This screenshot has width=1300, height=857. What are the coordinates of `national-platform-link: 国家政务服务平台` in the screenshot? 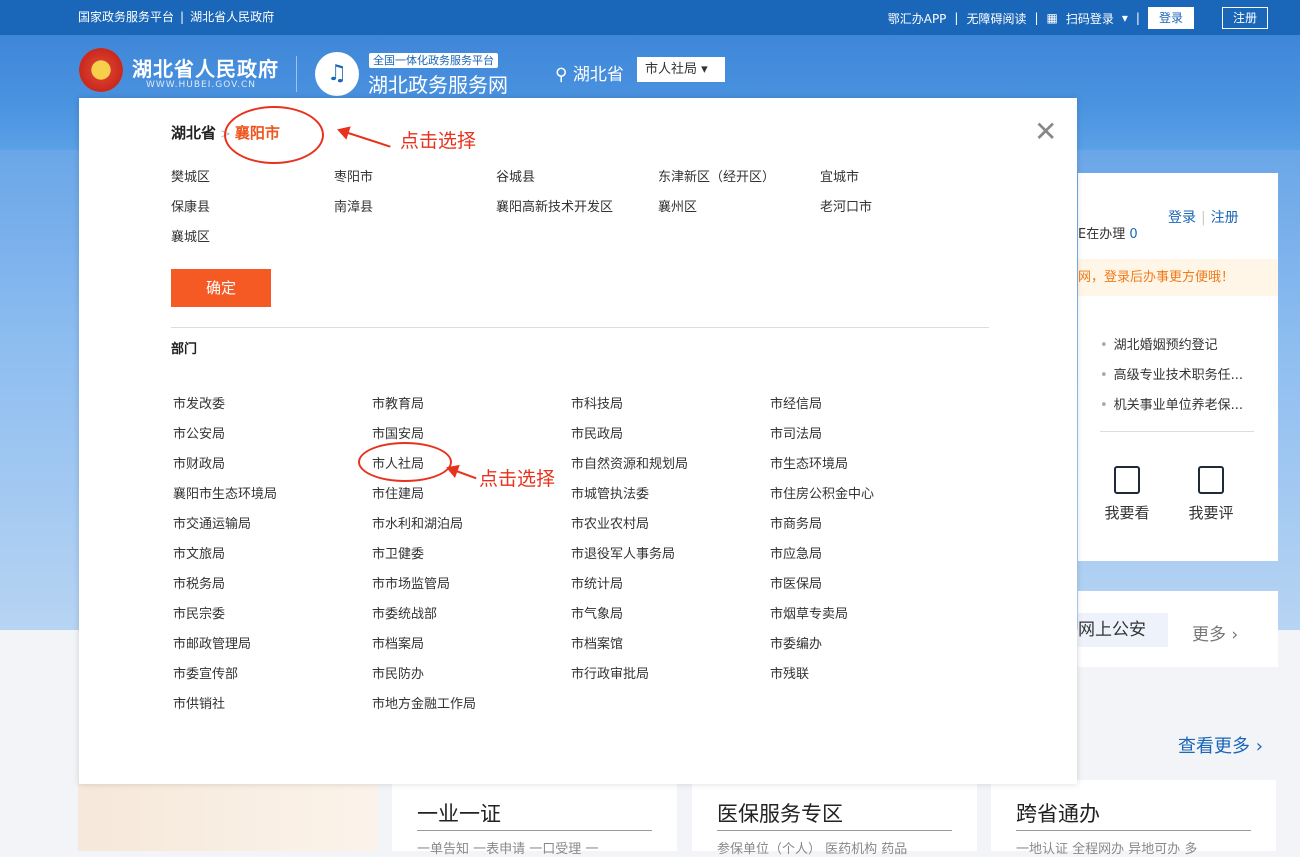 It's located at (126, 17).